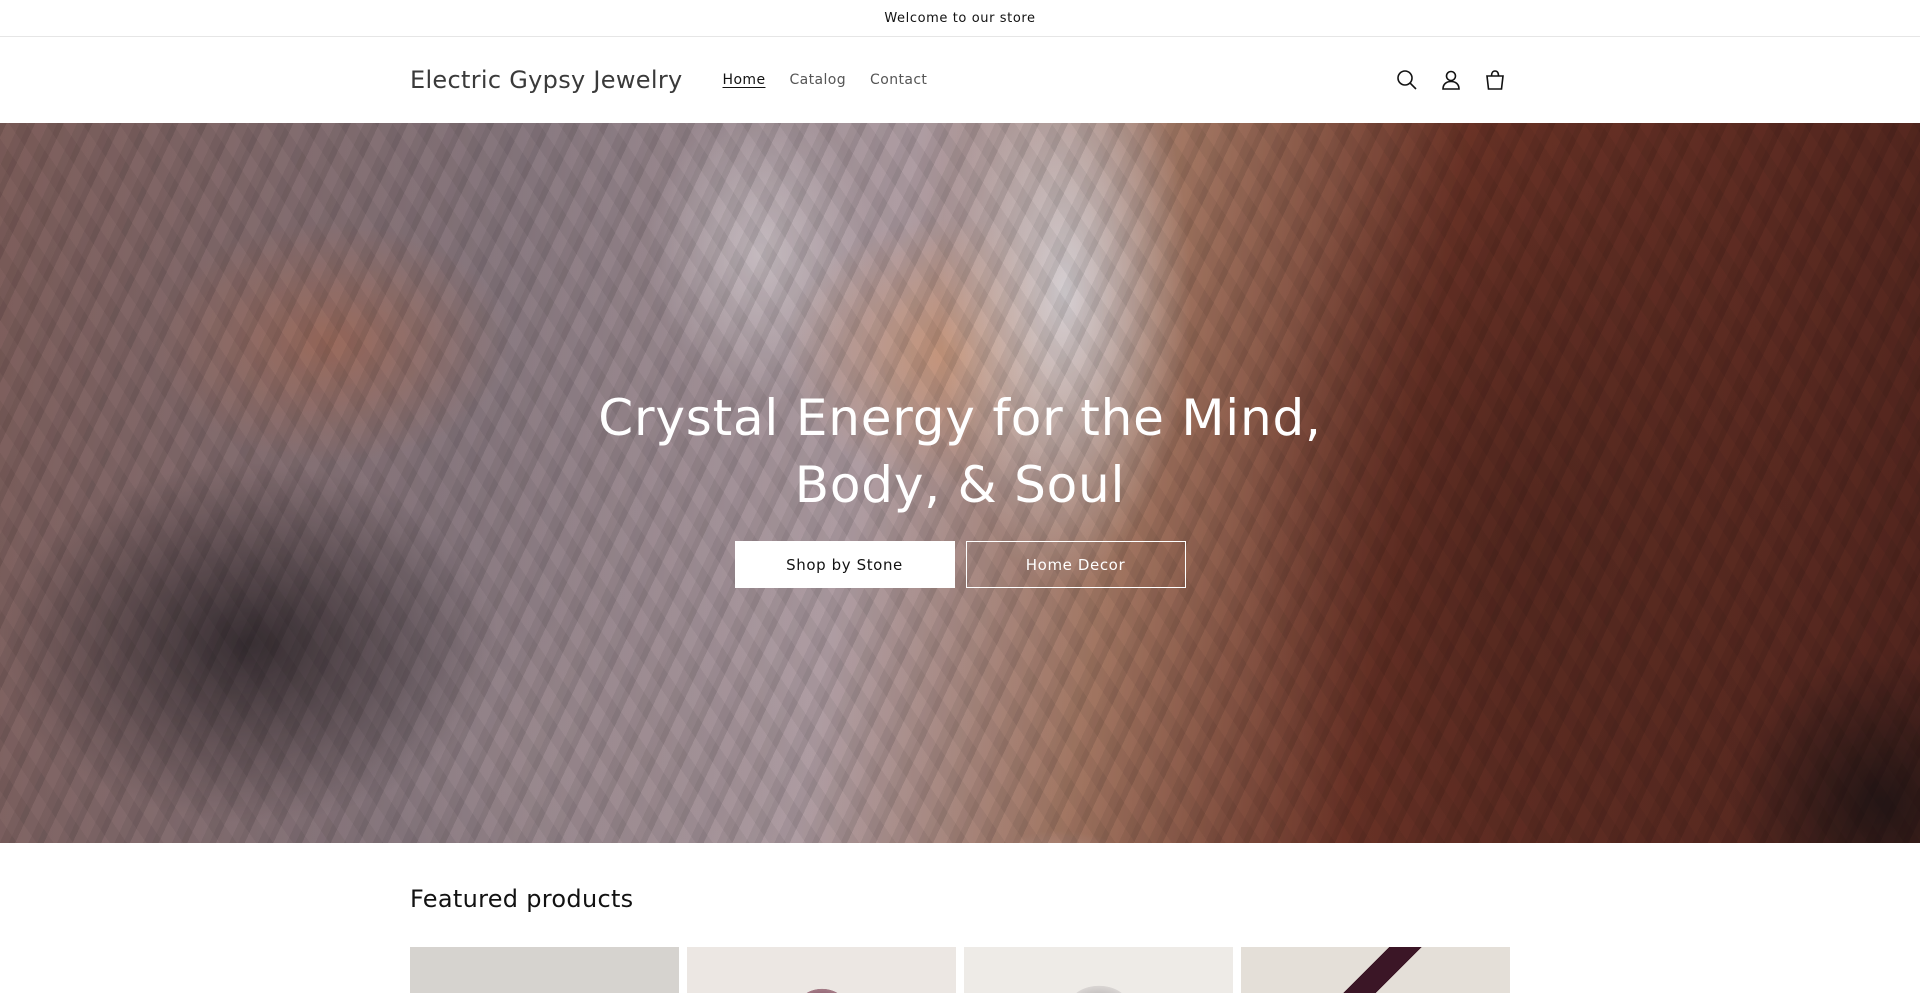 The width and height of the screenshot is (1920, 993). I want to click on home-decor-button: Home Decor, so click(1075, 564).